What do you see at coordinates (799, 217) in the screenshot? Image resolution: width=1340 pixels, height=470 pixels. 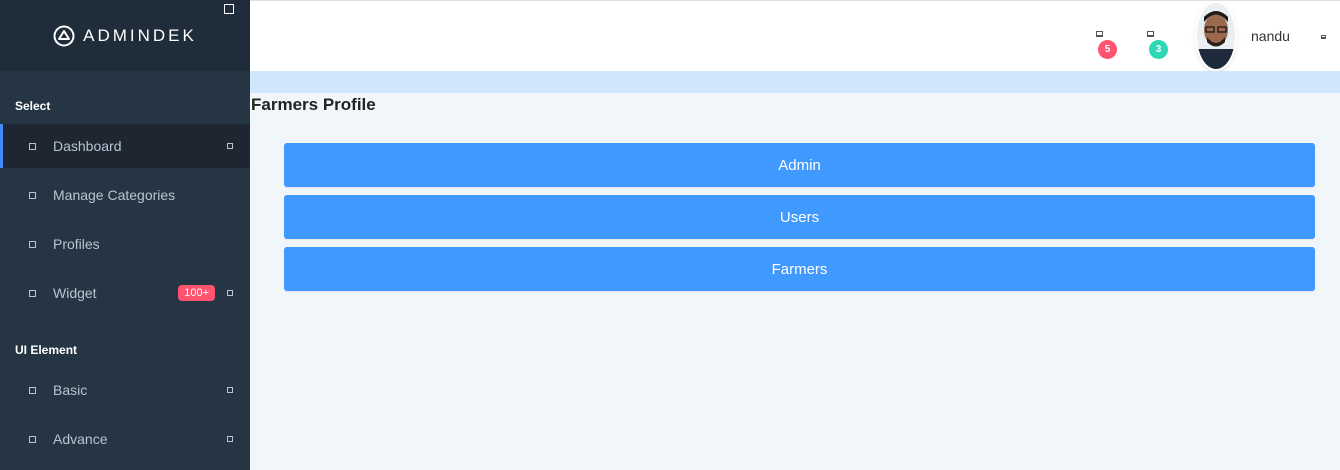 I see `users-button: Users` at bounding box center [799, 217].